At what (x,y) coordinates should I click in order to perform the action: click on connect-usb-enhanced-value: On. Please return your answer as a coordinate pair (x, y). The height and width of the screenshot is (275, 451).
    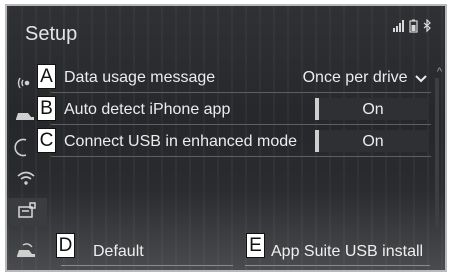
    Looking at the image, I should click on (373, 141).